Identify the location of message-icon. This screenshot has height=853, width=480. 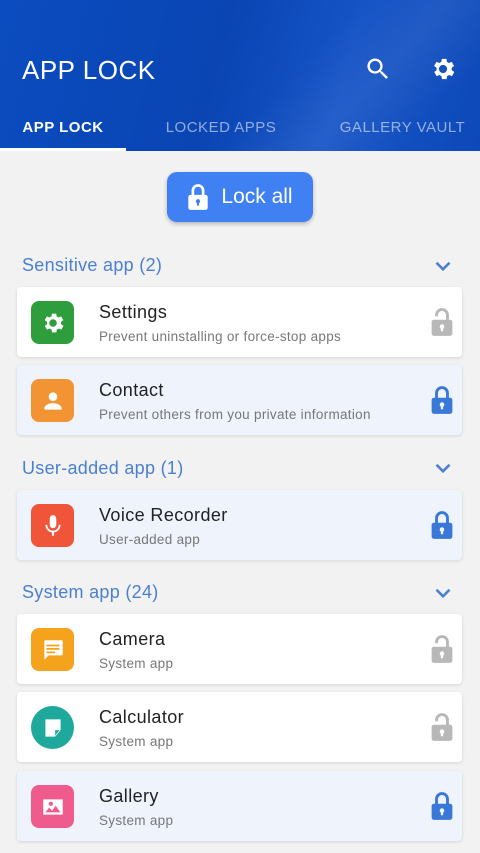
(53, 649).